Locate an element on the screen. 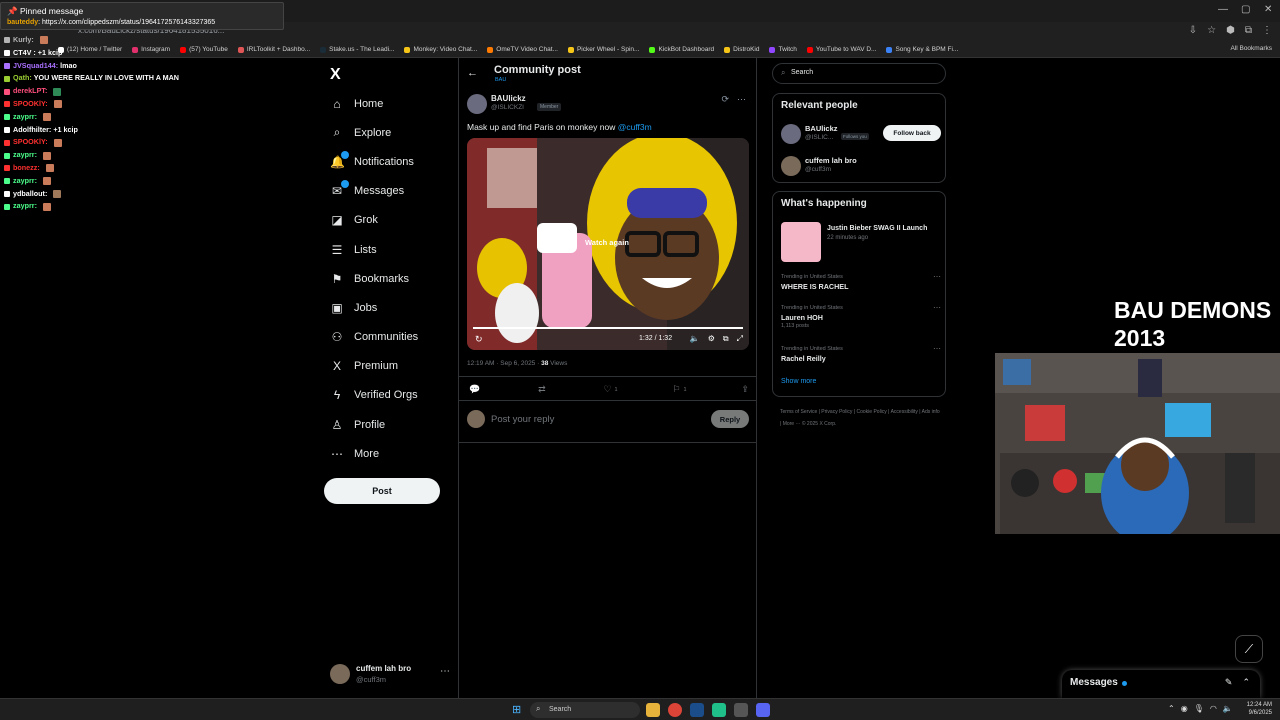 Image resolution: width=1280 pixels, height=720 pixels. file-explorer-icon is located at coordinates (653, 710).